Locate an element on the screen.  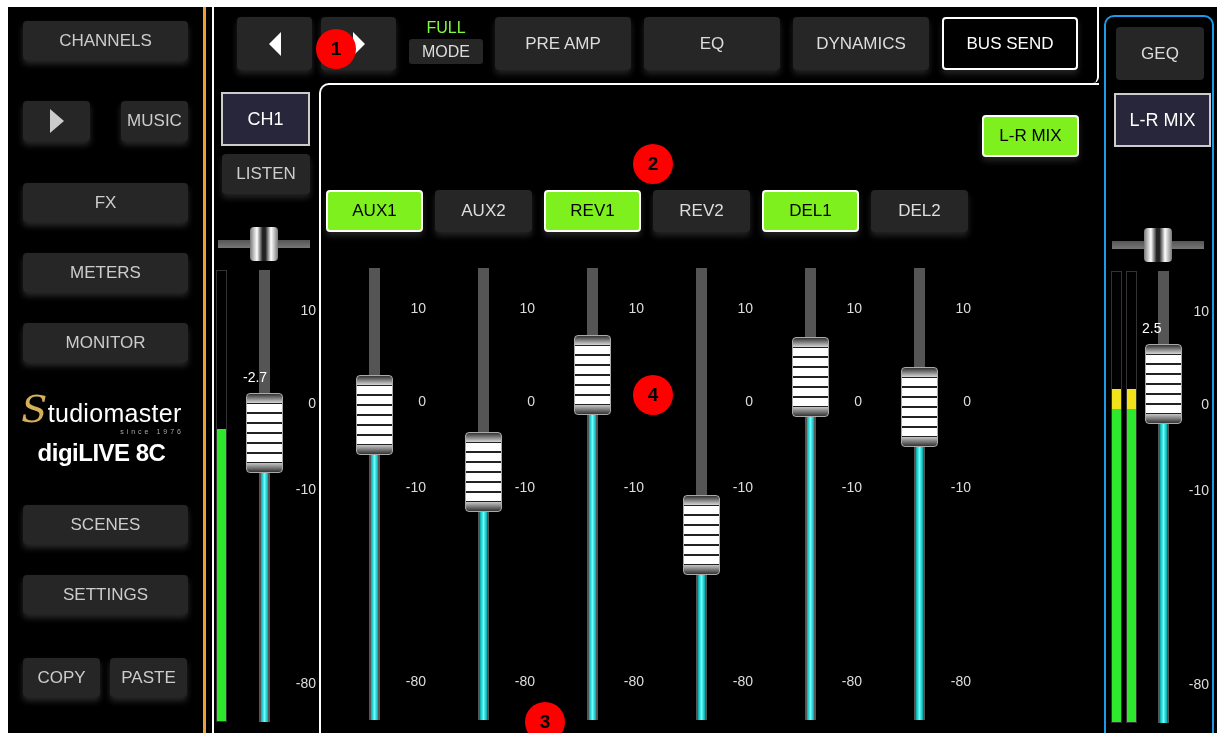
fader-value: -2.7 is located at coordinates (255, 376).